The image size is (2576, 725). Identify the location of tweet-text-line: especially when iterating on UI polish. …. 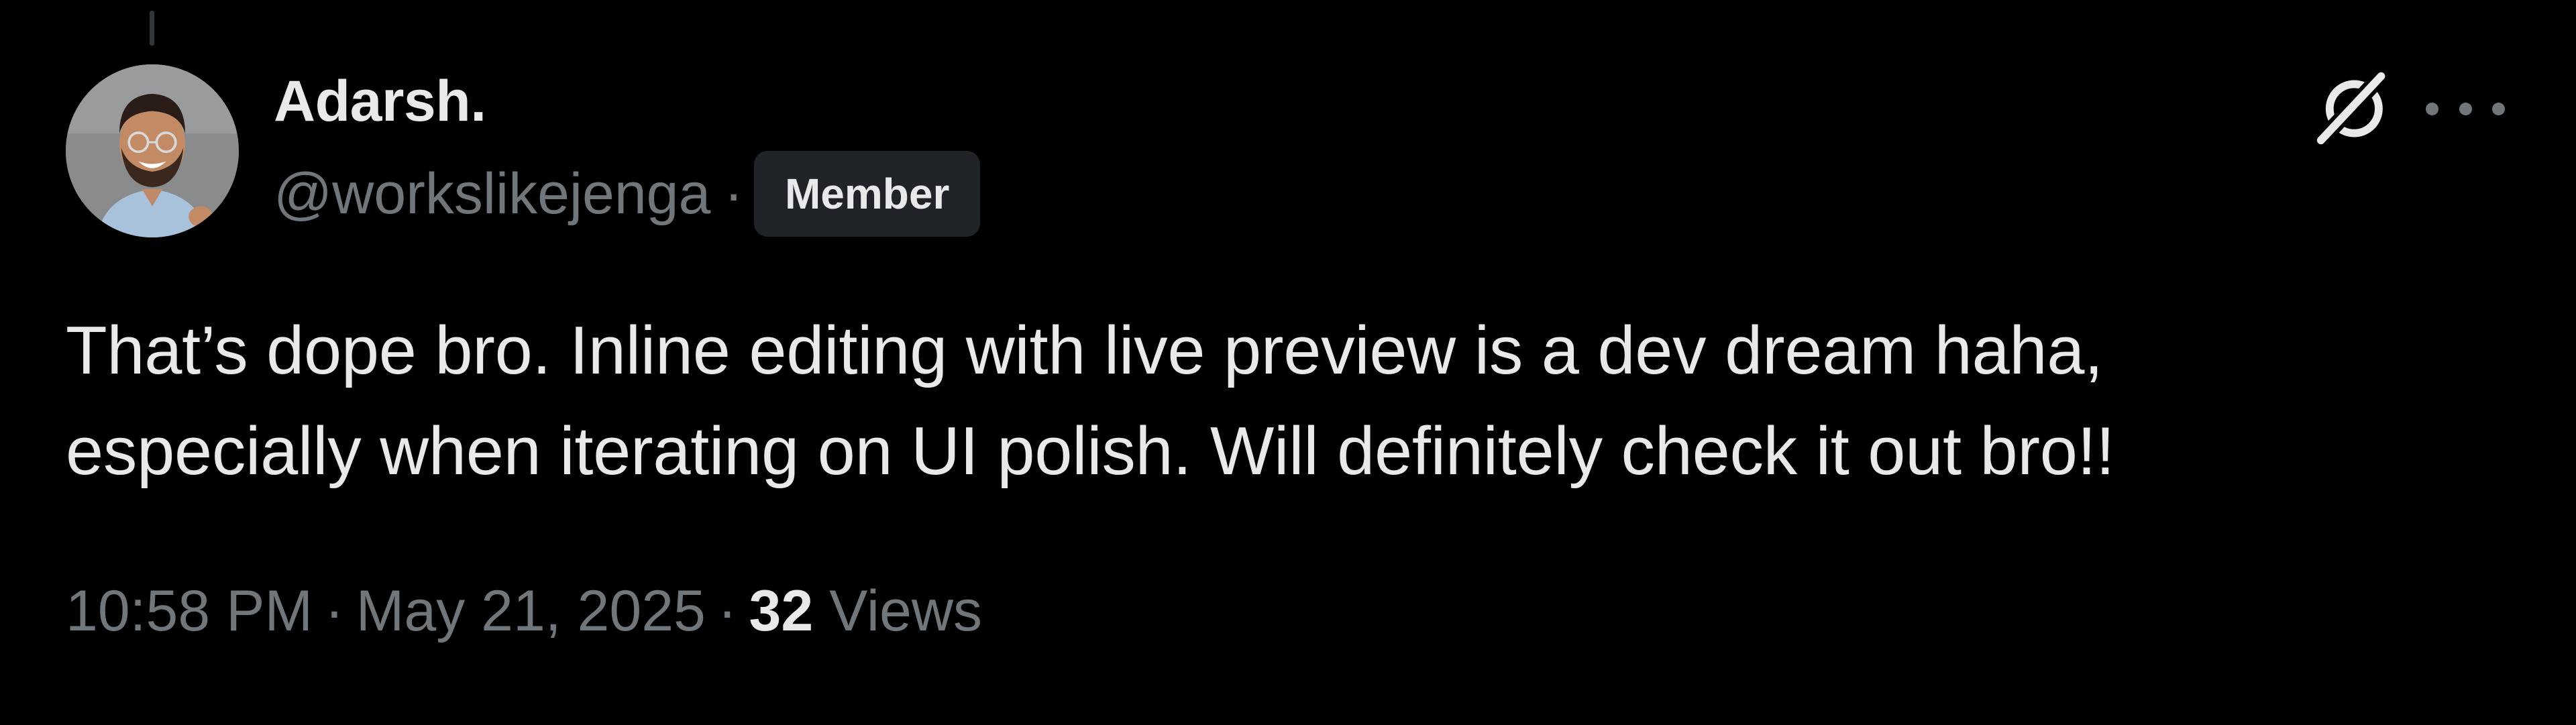
(1090, 451).